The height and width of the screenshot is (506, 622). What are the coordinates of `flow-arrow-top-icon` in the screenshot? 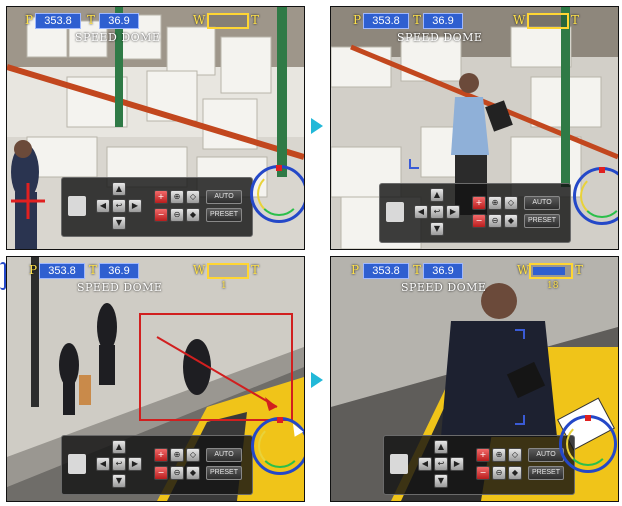 It's located at (317, 126).